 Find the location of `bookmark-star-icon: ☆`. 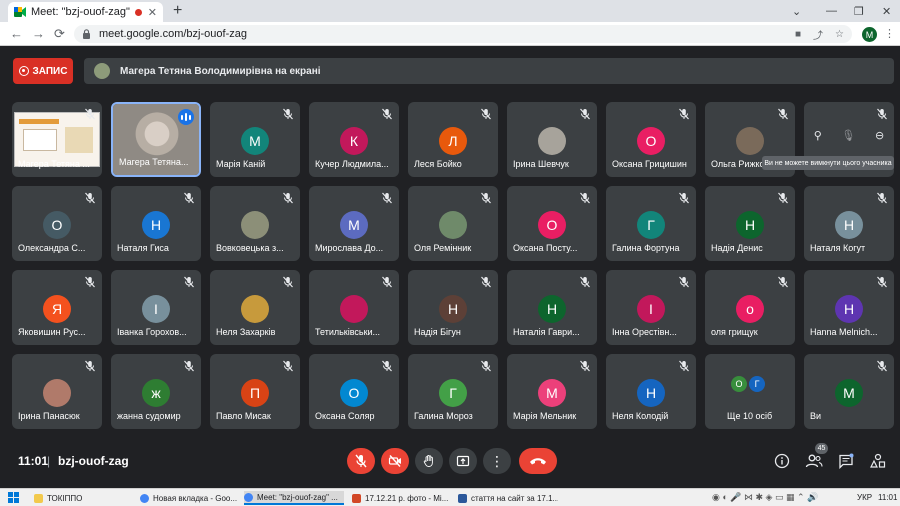

bookmark-star-icon: ☆ is located at coordinates (839, 34).